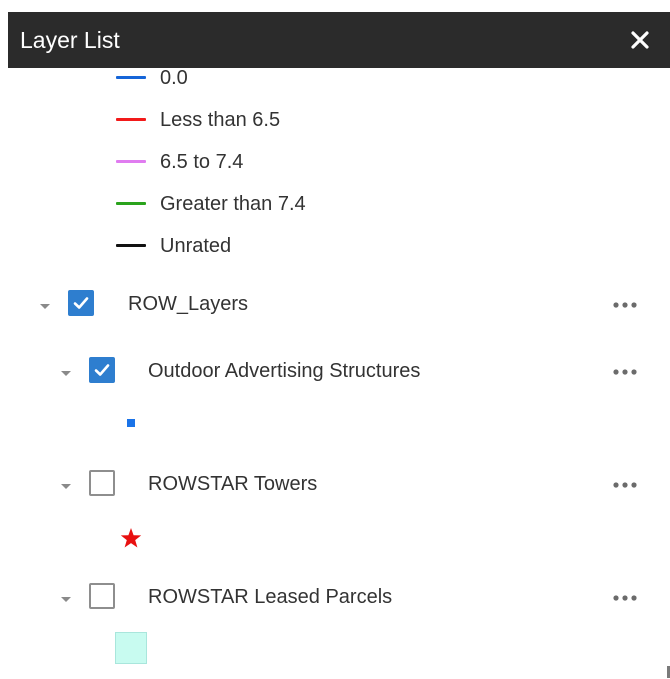 The width and height of the screenshot is (670, 679). I want to click on blue-square-marker-icon, so click(131, 423).